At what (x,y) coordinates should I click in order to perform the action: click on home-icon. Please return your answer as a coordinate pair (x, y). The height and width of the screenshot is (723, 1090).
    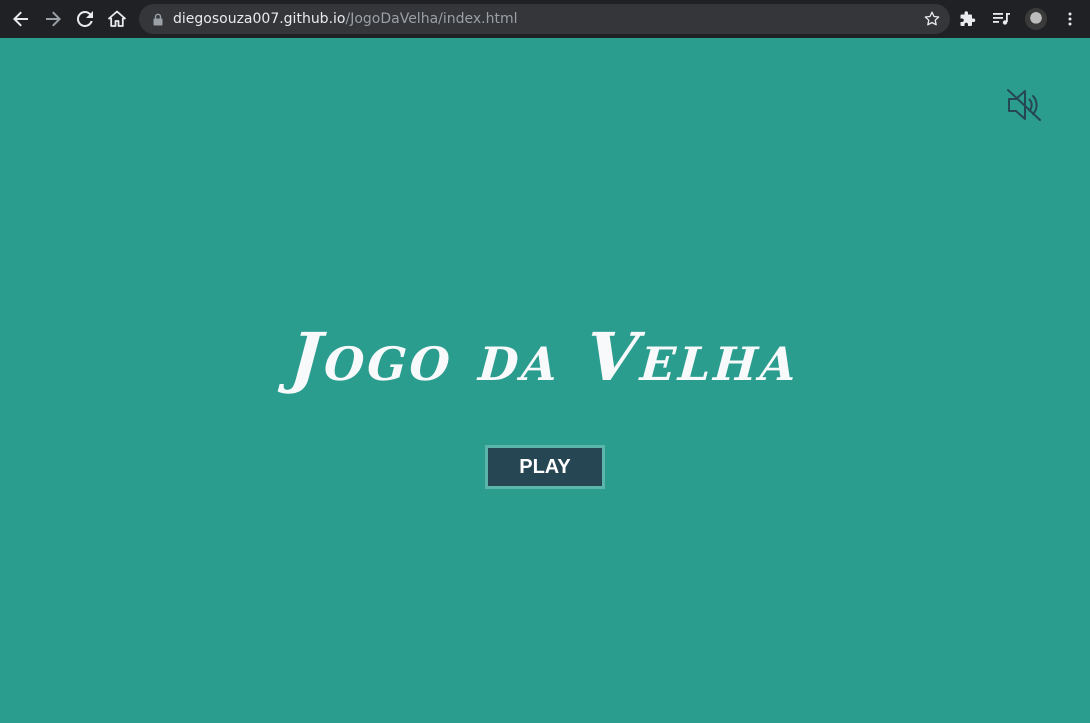
    Looking at the image, I should click on (117, 18).